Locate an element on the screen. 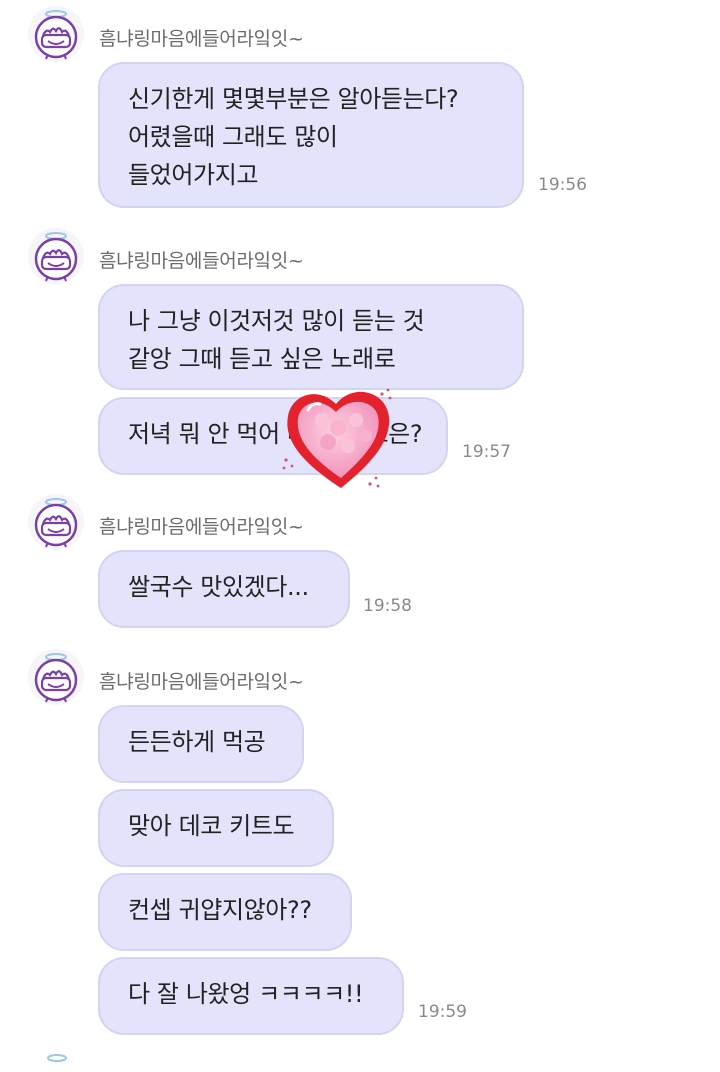  message-time: 19:58 is located at coordinates (387, 606).